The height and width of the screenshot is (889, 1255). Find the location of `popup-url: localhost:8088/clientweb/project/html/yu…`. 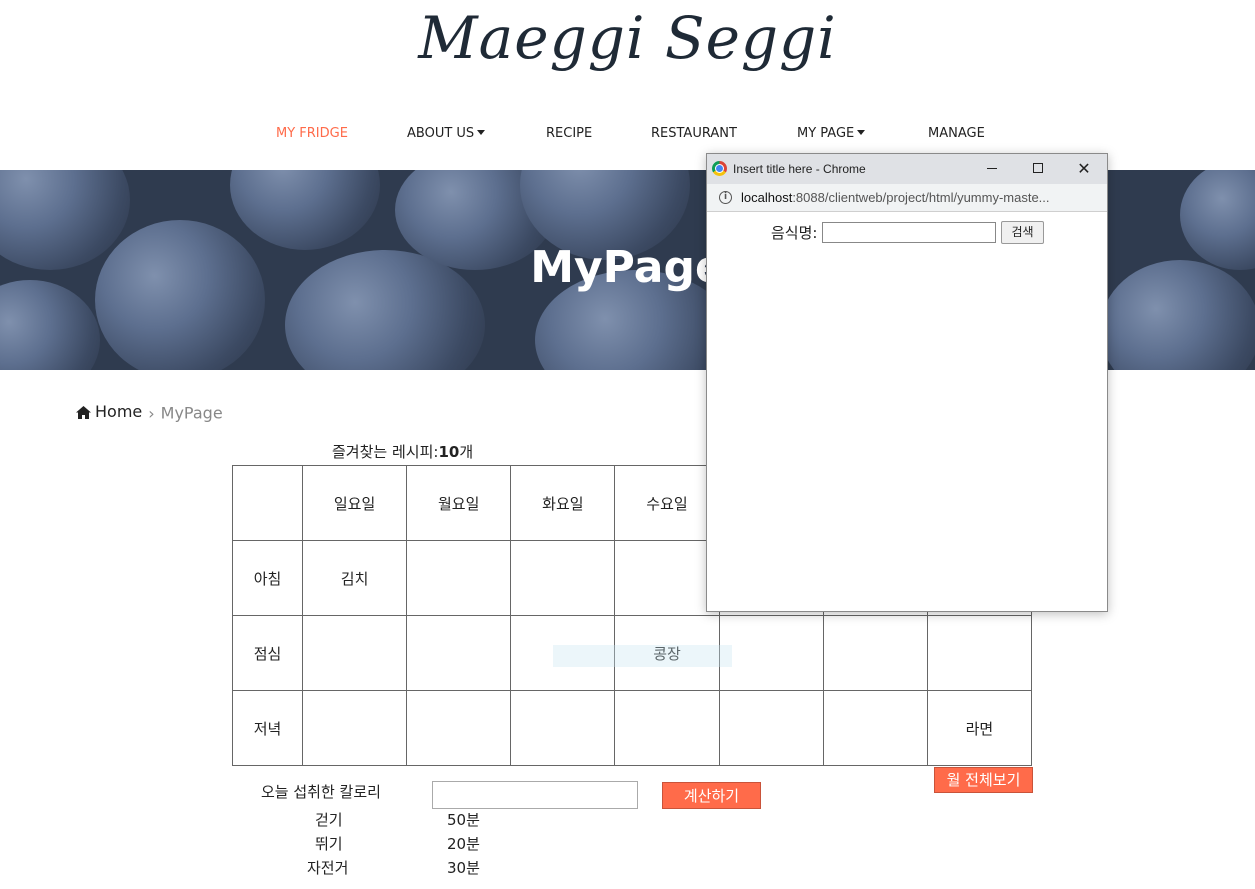

popup-url: localhost:8088/clientweb/project/html/yu… is located at coordinates (916, 198).